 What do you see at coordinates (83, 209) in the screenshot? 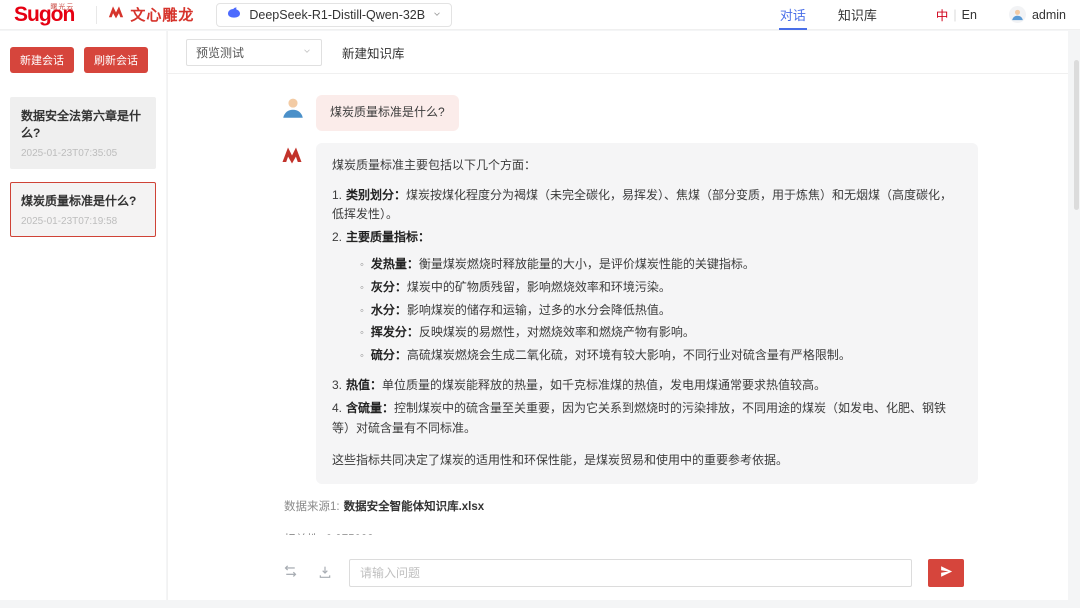
I see `conversation-item-selected: 煤炭质量标准是什么? 2025-01-23T07:19:58` at bounding box center [83, 209].